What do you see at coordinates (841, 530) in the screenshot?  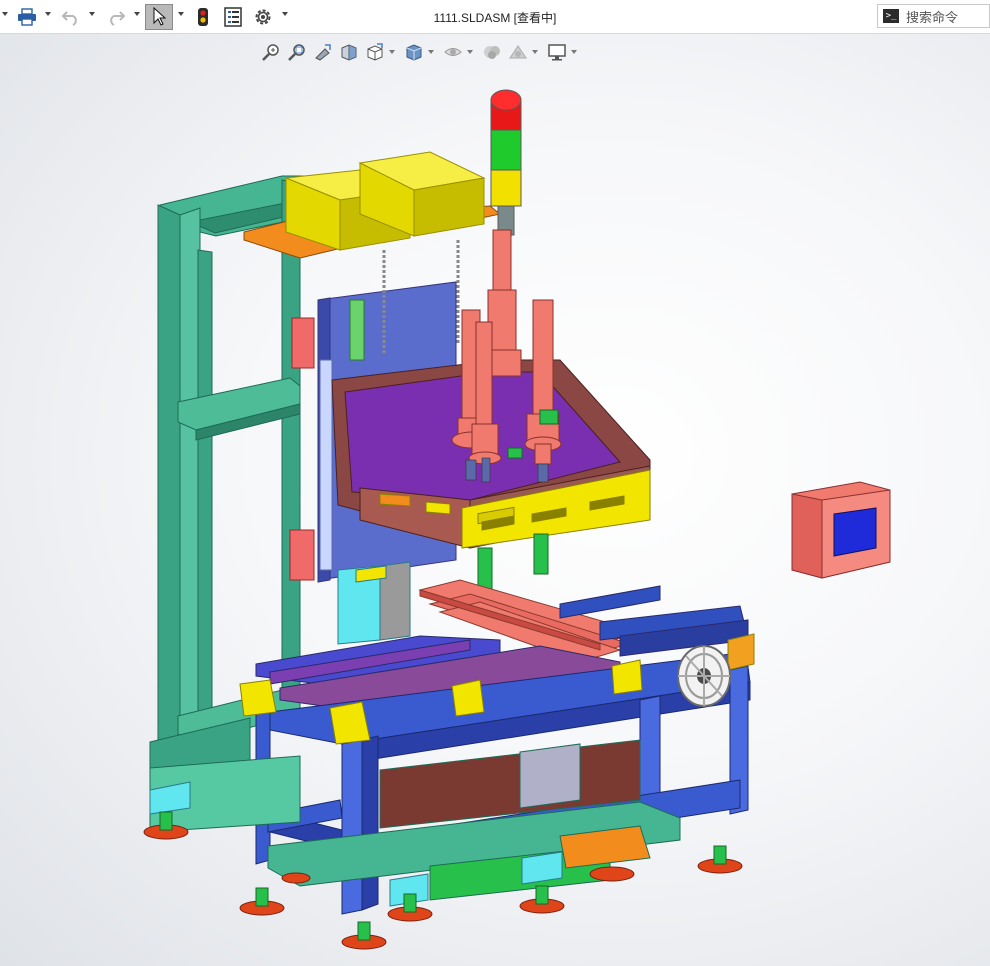 I see `control-box` at bounding box center [841, 530].